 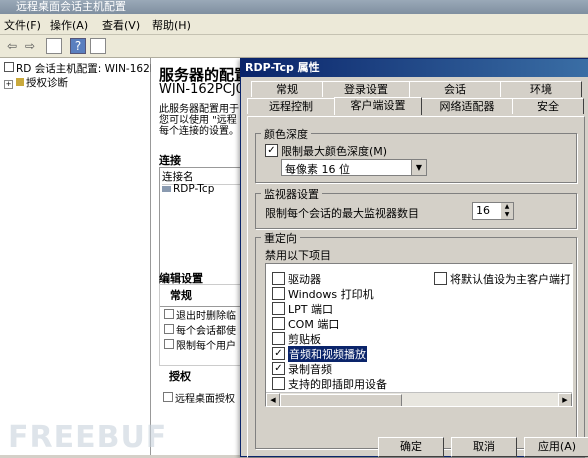 I want to click on connection-icon, so click(x=166, y=189).